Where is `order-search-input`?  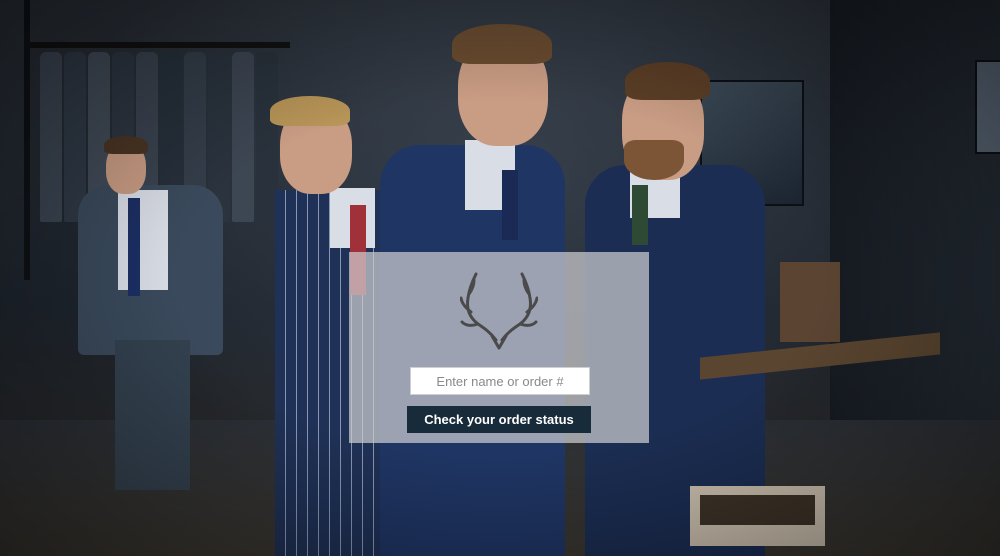 order-search-input is located at coordinates (500, 381).